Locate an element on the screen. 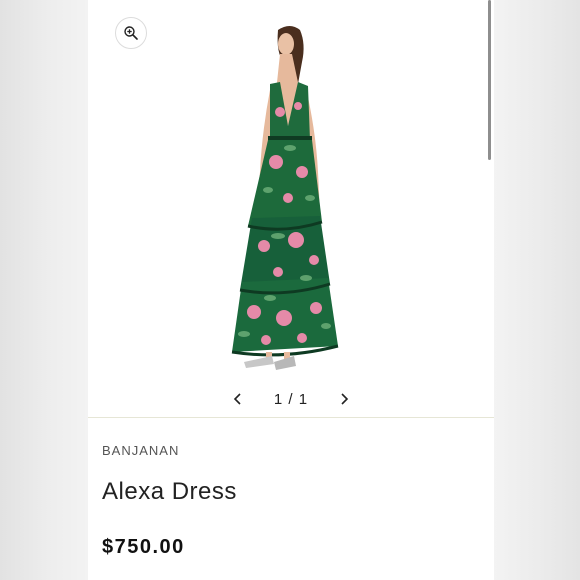 Image resolution: width=580 pixels, height=580 pixels. chevron-right-icon is located at coordinates (345, 399).